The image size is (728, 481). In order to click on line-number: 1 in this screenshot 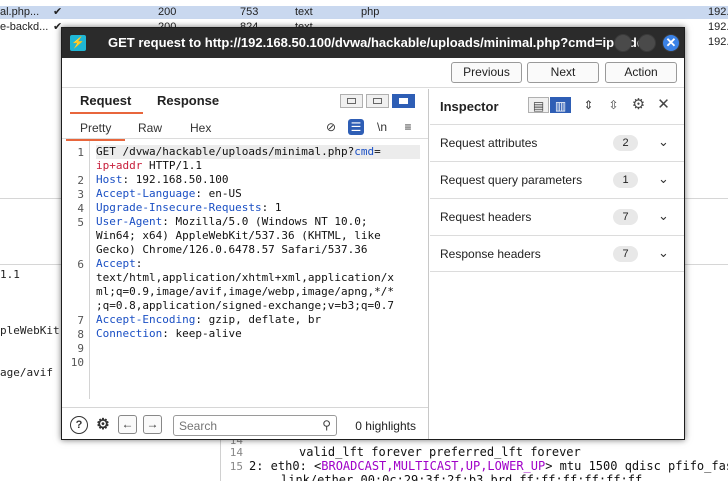, I will do `click(80, 152)`.